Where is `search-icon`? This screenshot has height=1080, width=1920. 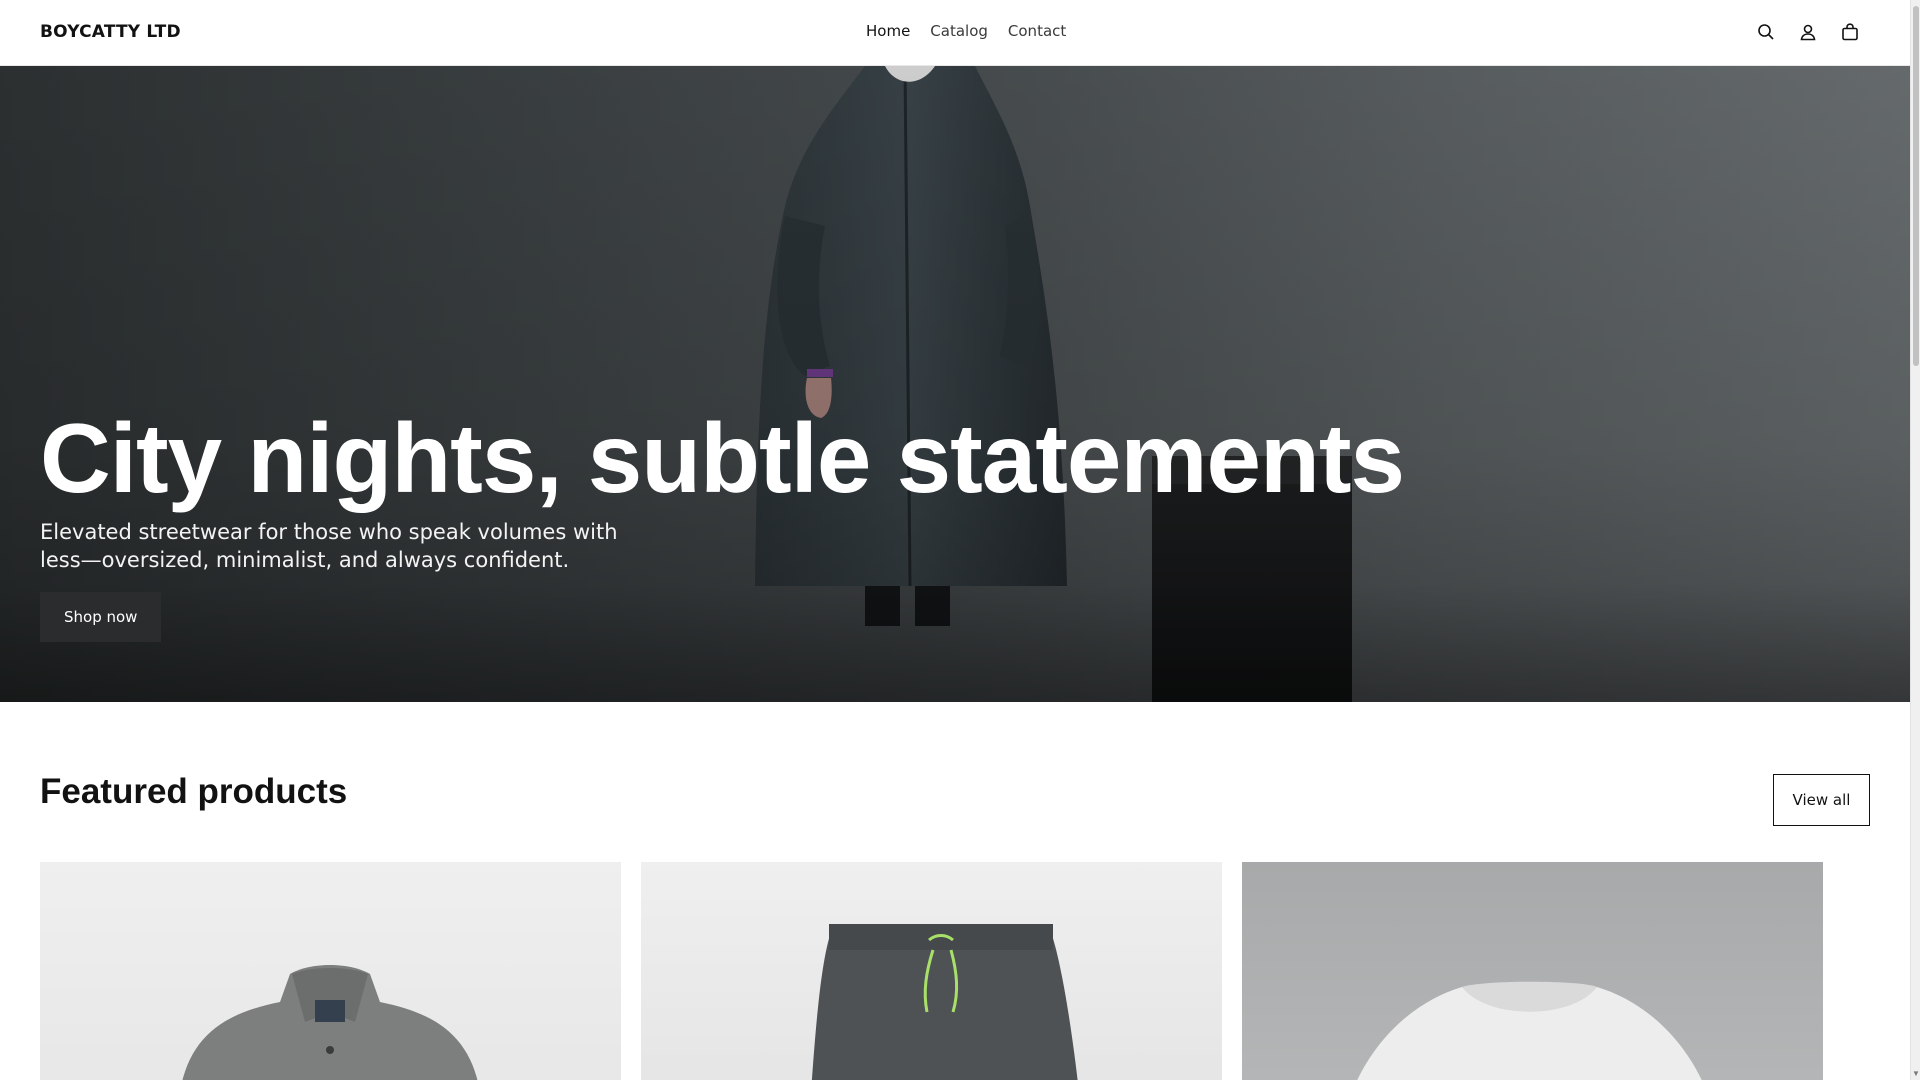
search-icon is located at coordinates (1766, 32).